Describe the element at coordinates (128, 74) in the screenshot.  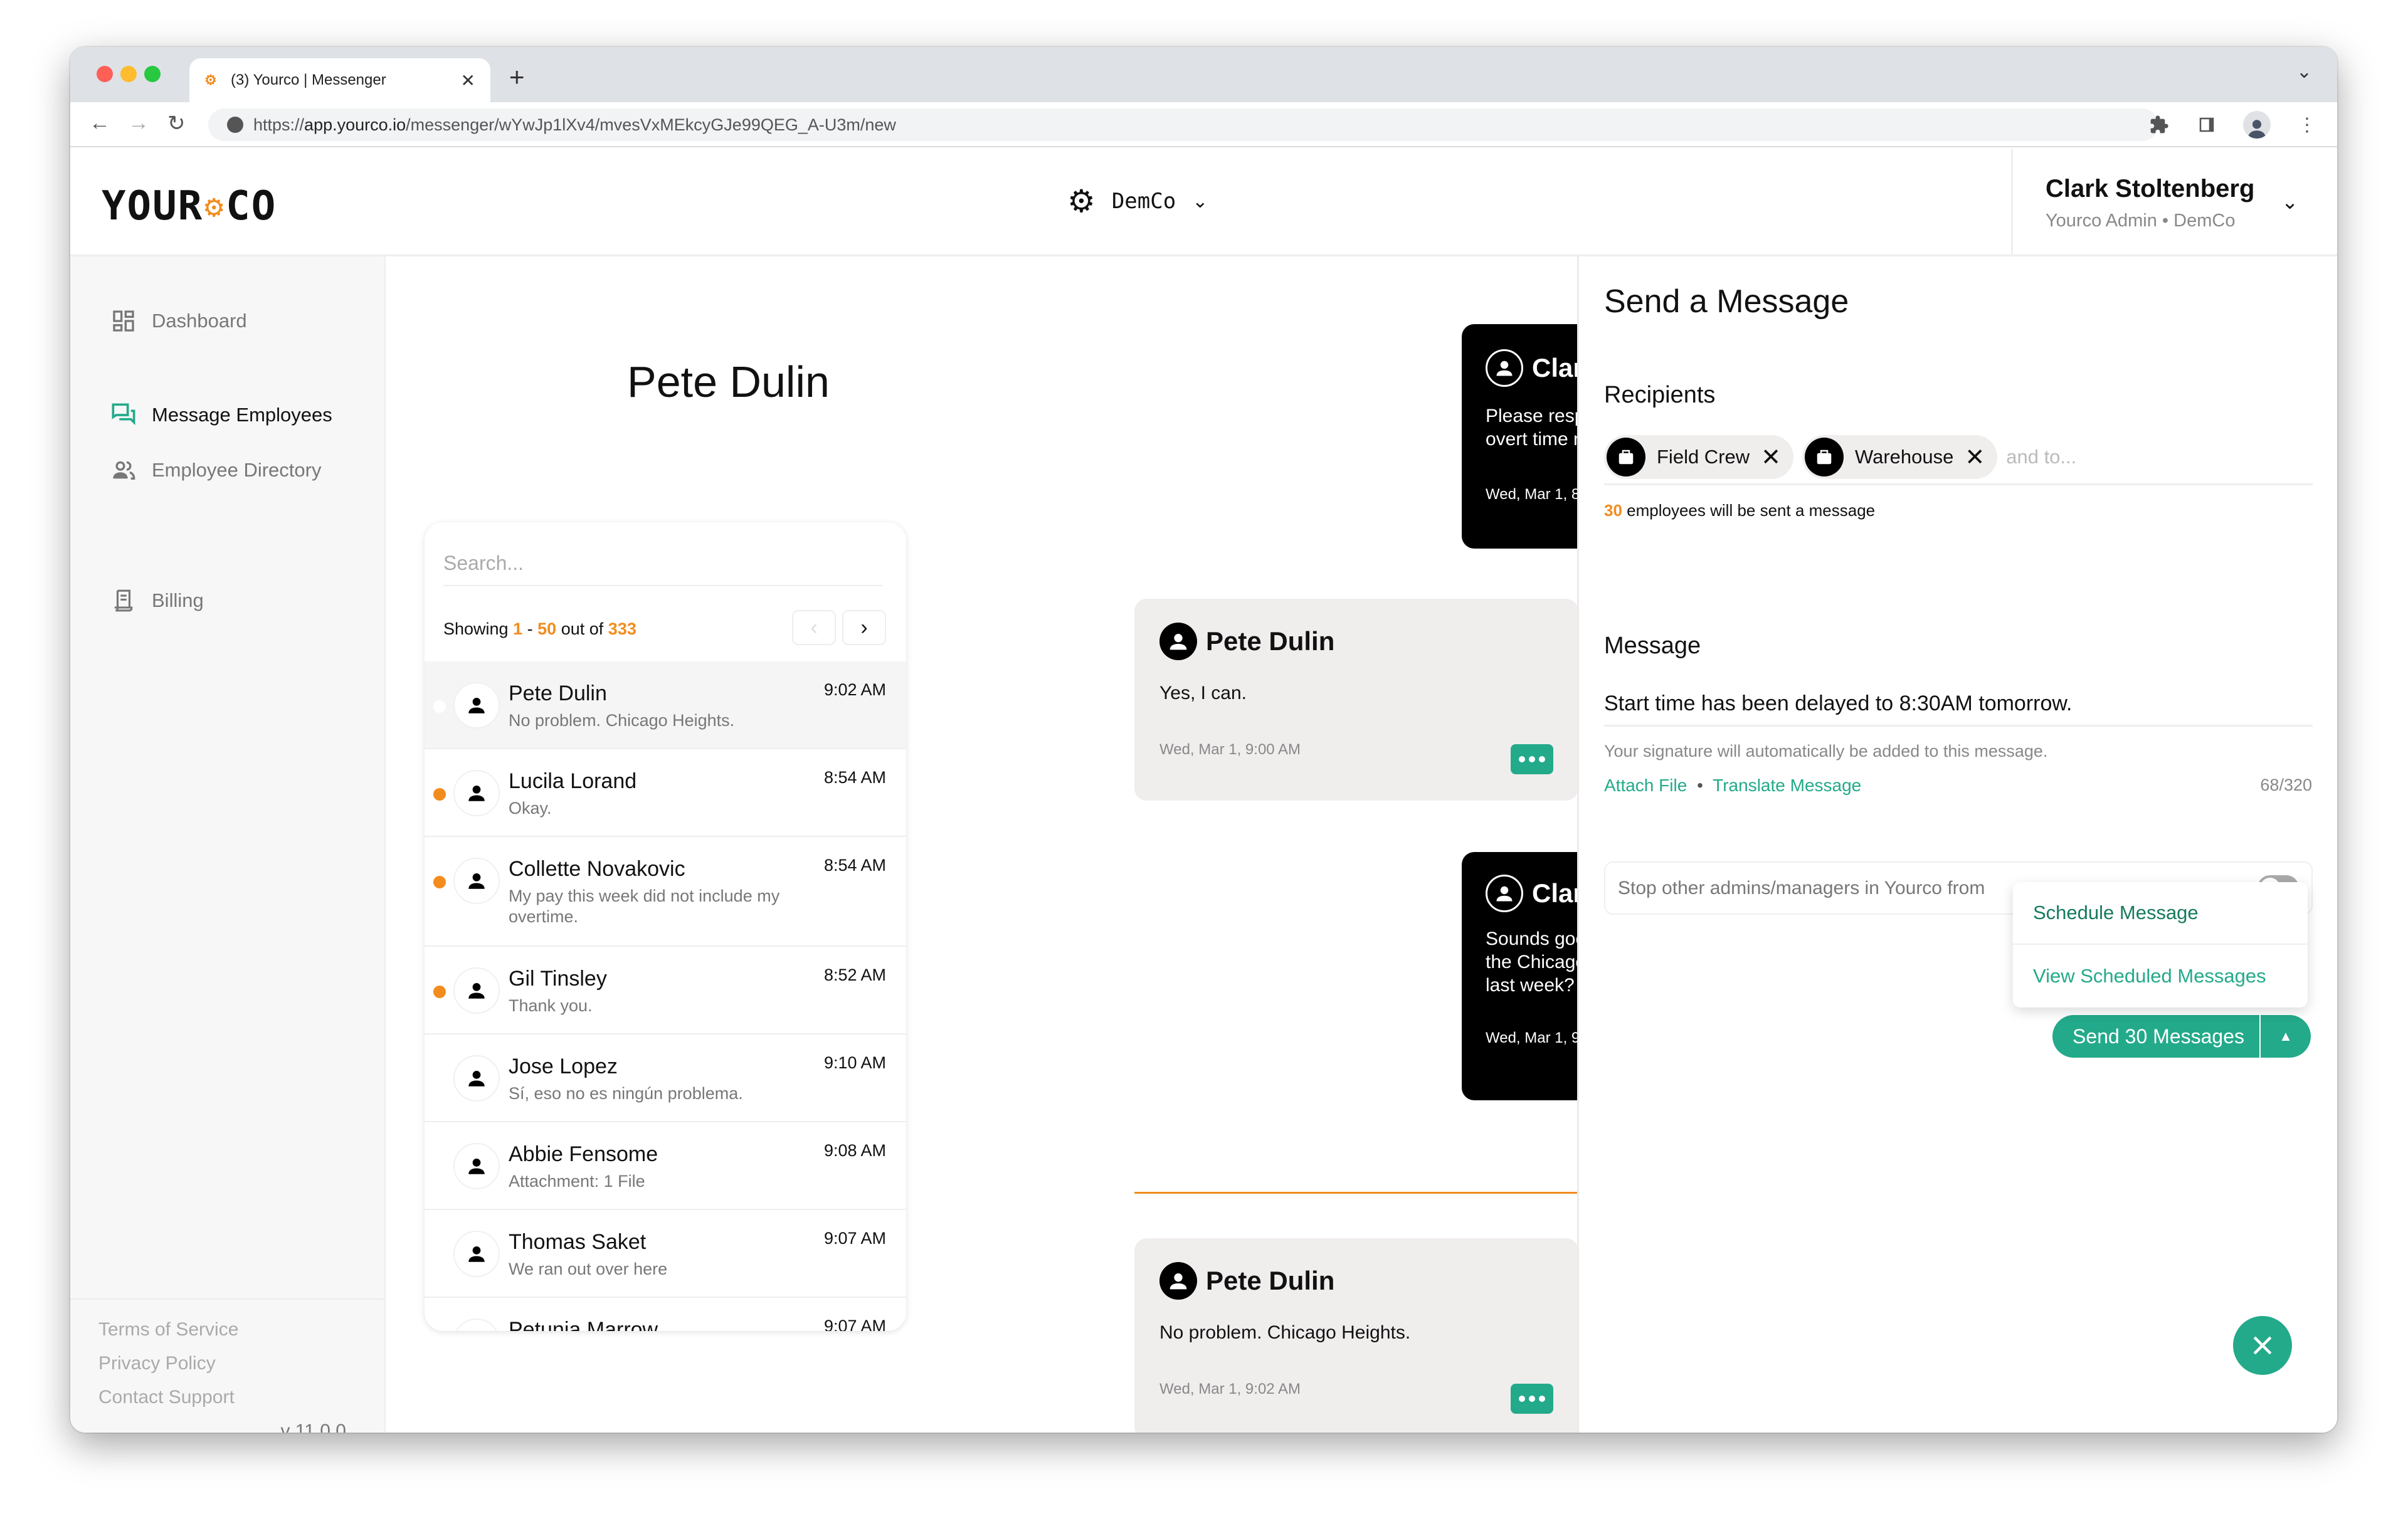
I see `window-minimize-button` at that location.